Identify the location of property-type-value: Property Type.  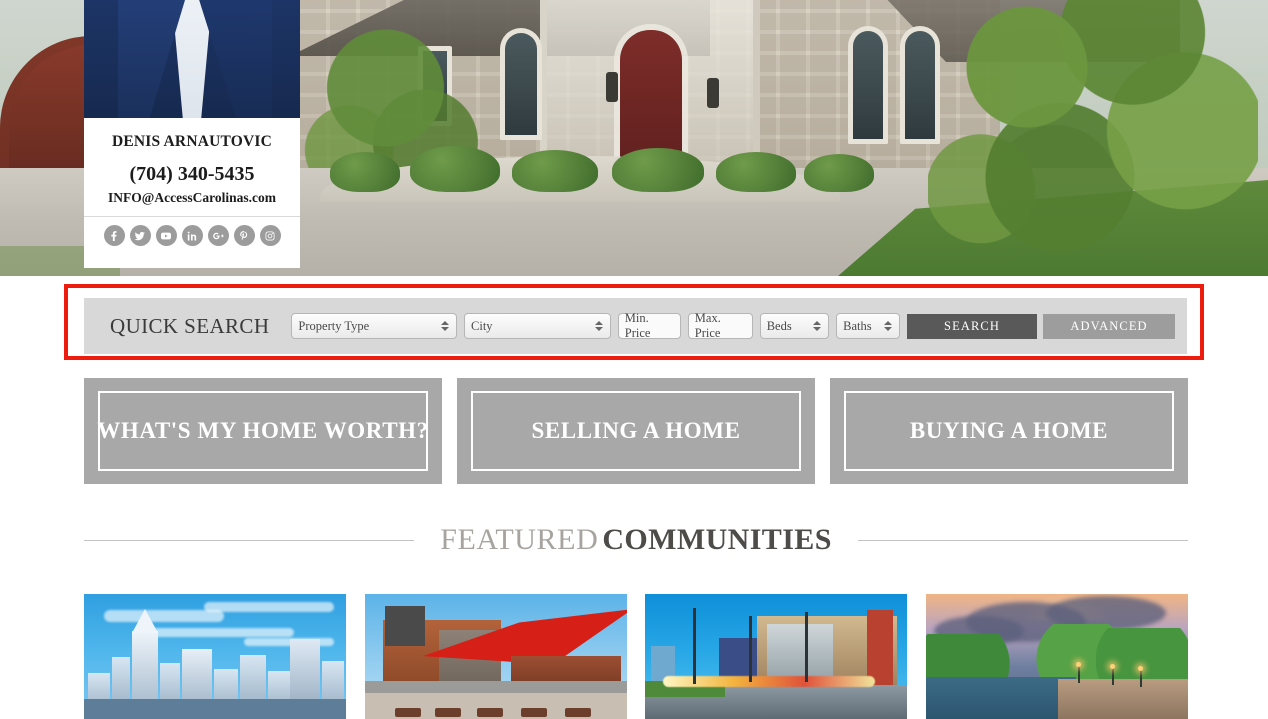
(334, 325).